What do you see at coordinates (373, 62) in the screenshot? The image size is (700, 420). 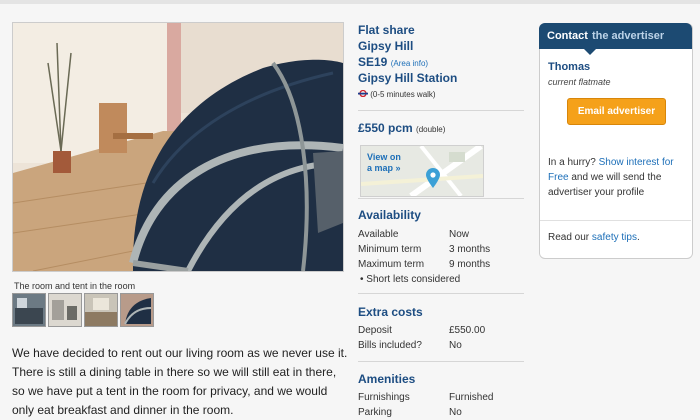 I see `listing-postcode: SE19` at bounding box center [373, 62].